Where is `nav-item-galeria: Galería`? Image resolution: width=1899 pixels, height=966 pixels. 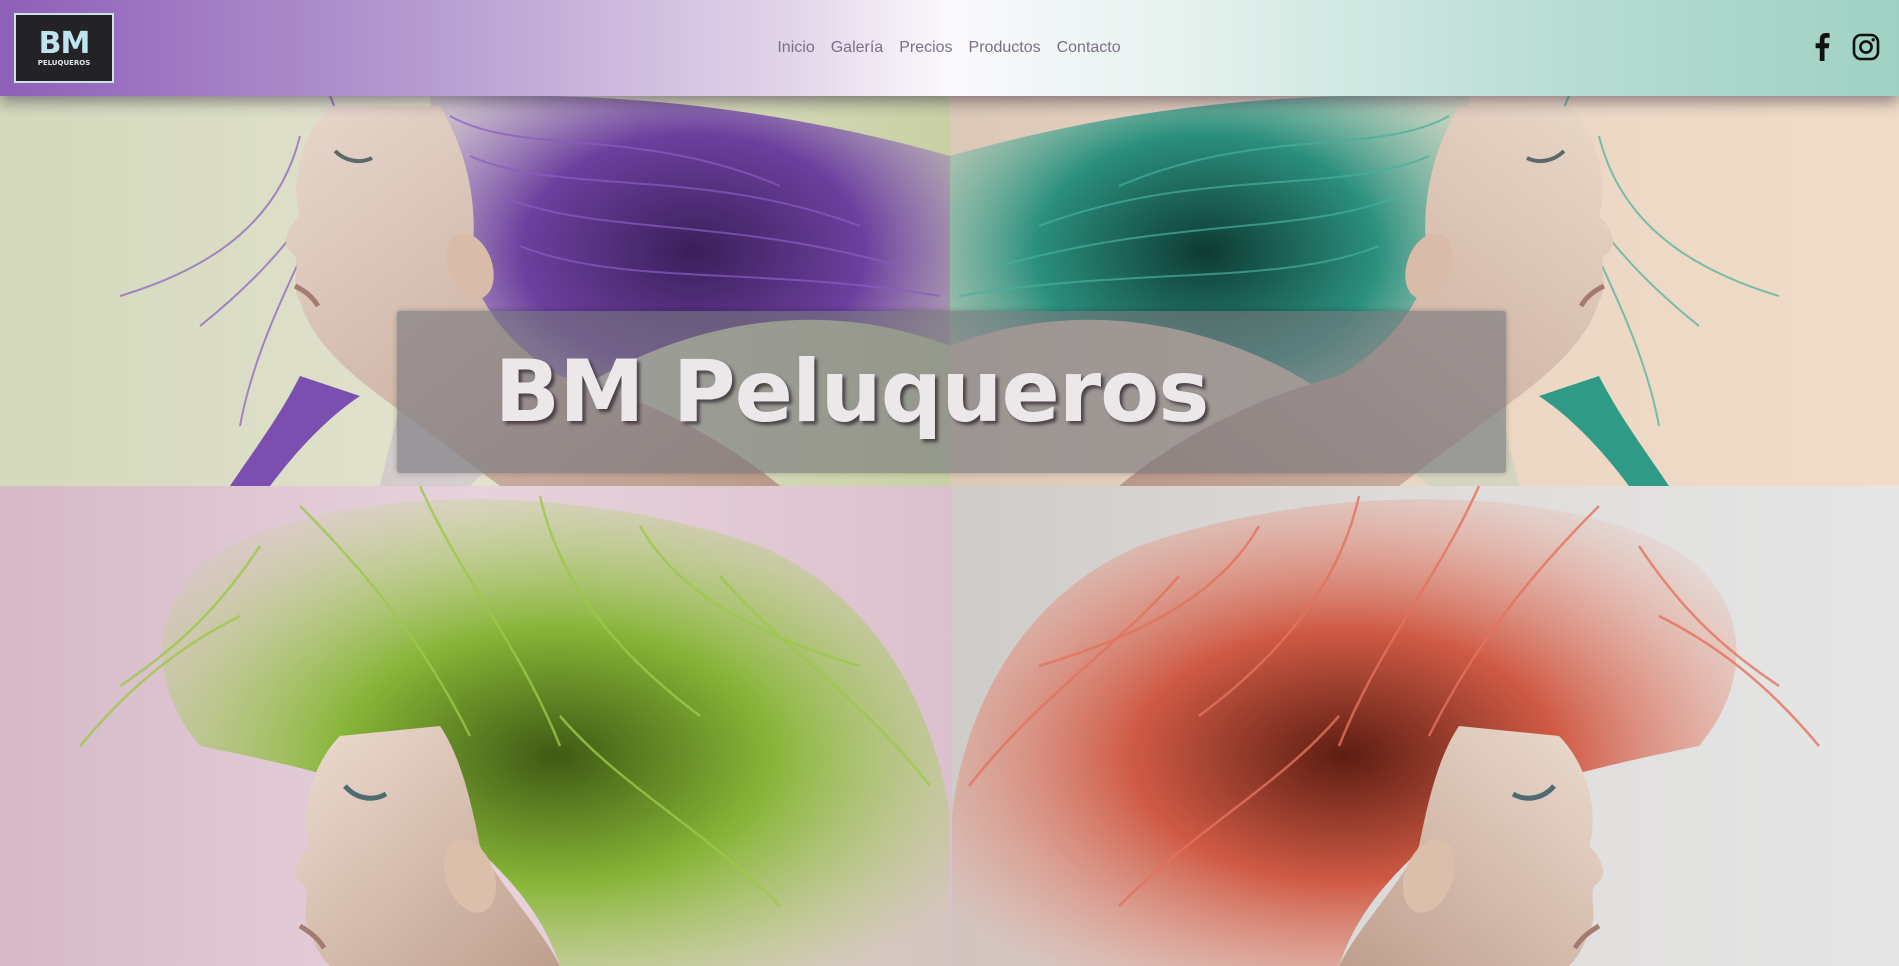
nav-item-galeria: Galería is located at coordinates (857, 48).